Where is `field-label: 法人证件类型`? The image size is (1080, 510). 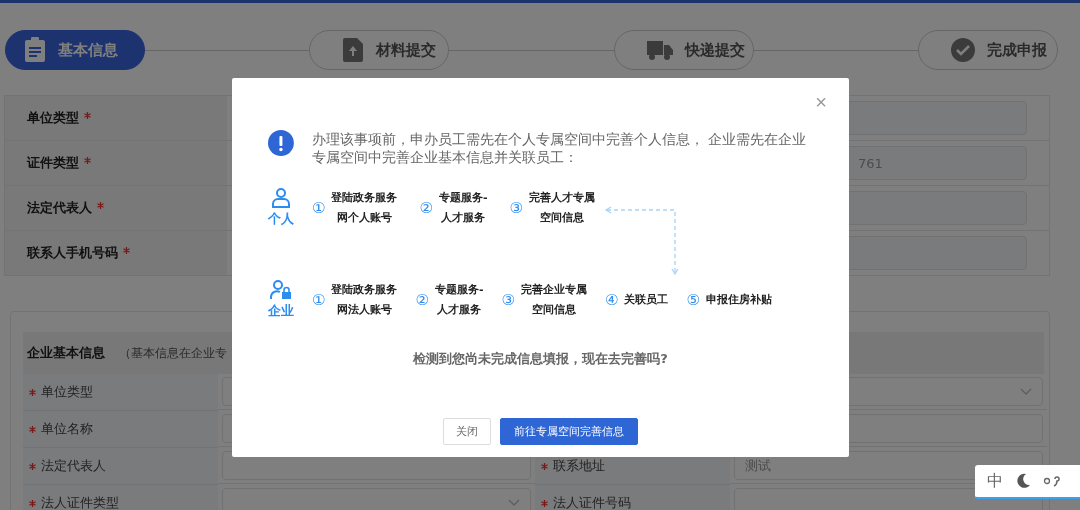
field-label: 法人证件类型 is located at coordinates (80, 502).